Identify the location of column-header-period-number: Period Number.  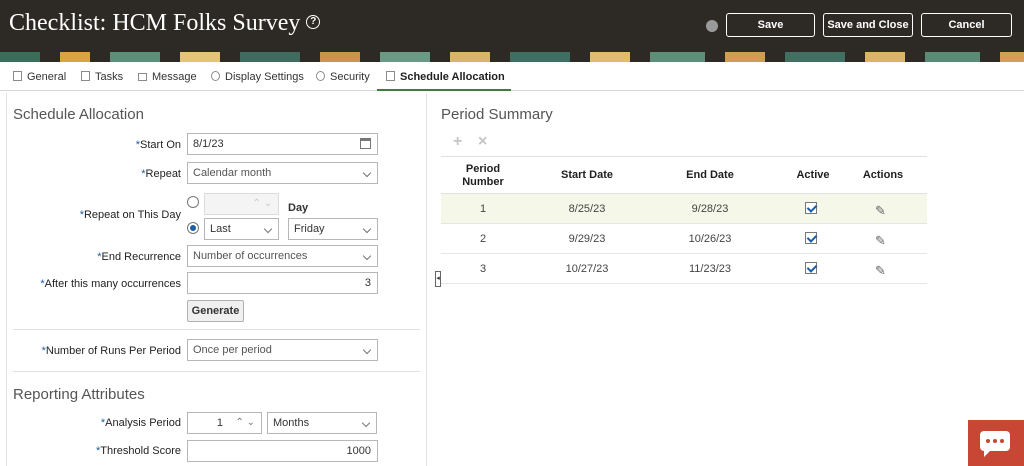
(483, 176).